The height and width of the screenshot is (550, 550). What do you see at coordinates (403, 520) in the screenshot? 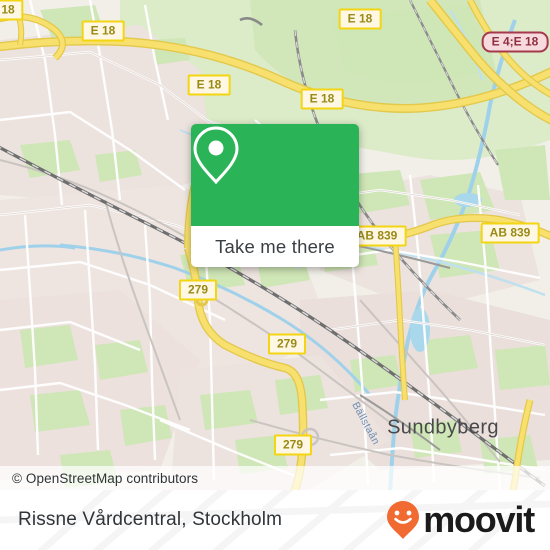
I see `moovit-pin-icon` at bounding box center [403, 520].